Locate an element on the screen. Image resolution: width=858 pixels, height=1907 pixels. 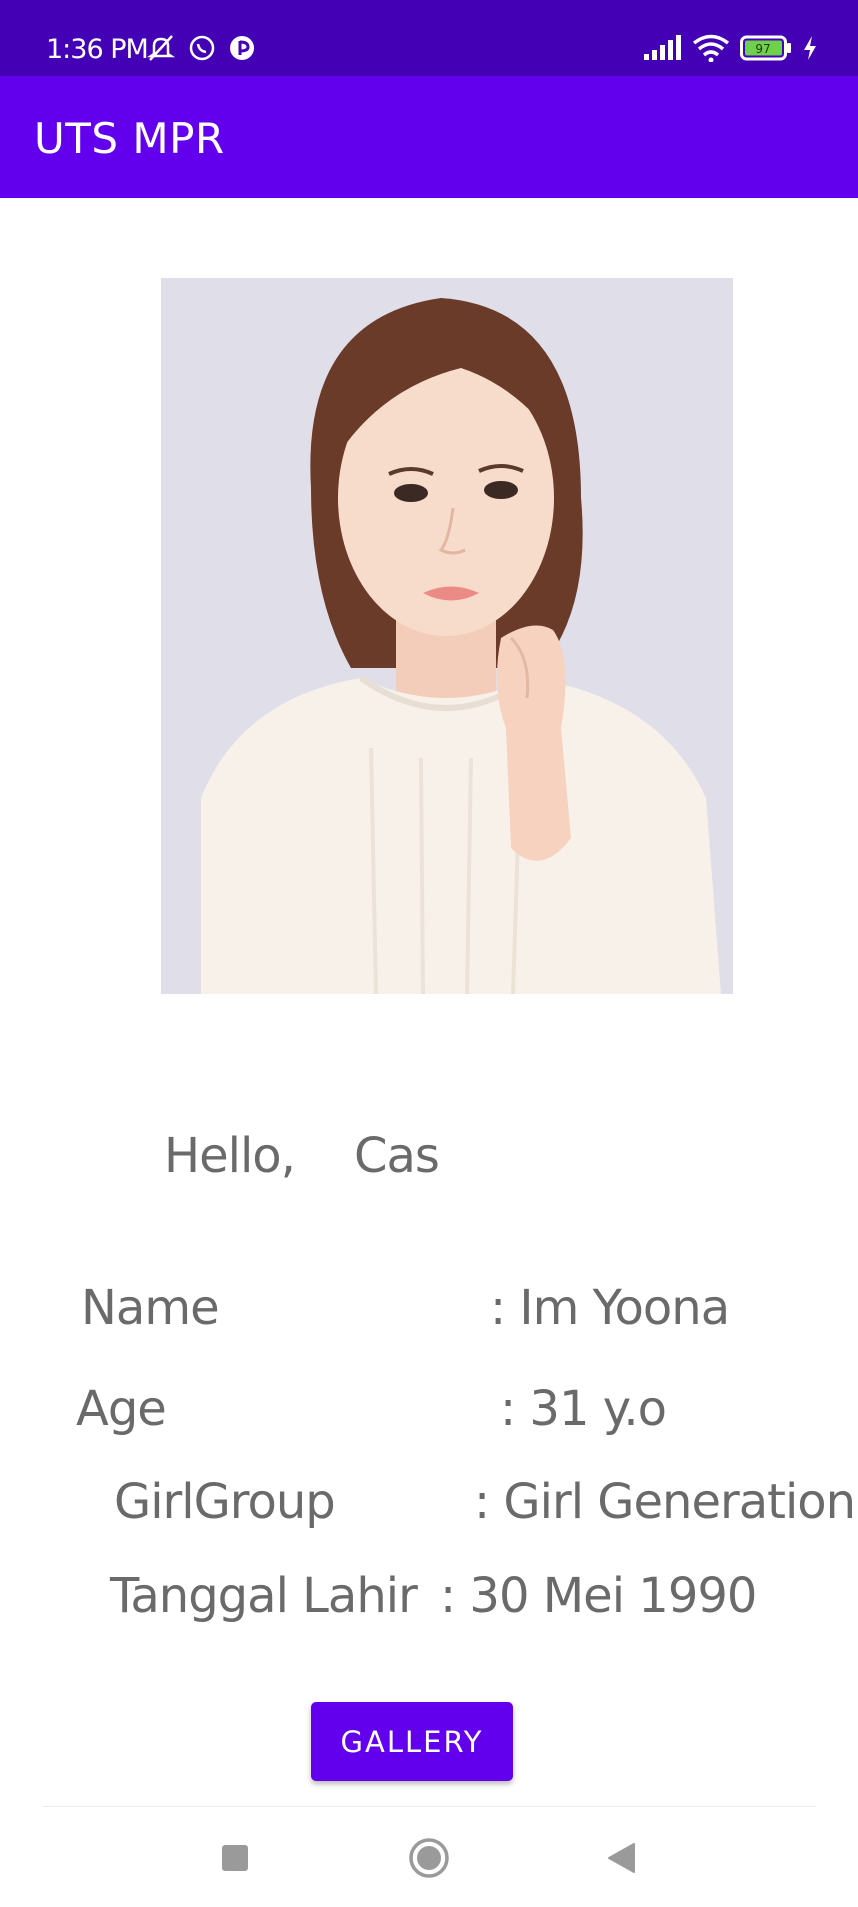
status-notification-icons is located at coordinates (201, 48).